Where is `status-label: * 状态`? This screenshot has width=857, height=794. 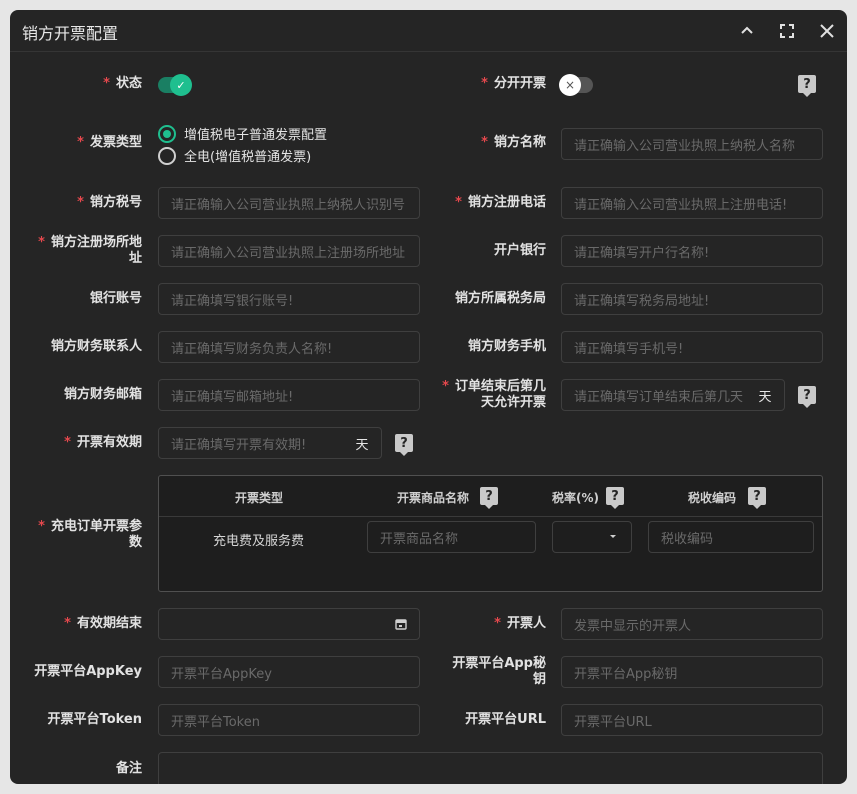 status-label: * 状态 is located at coordinates (122, 83).